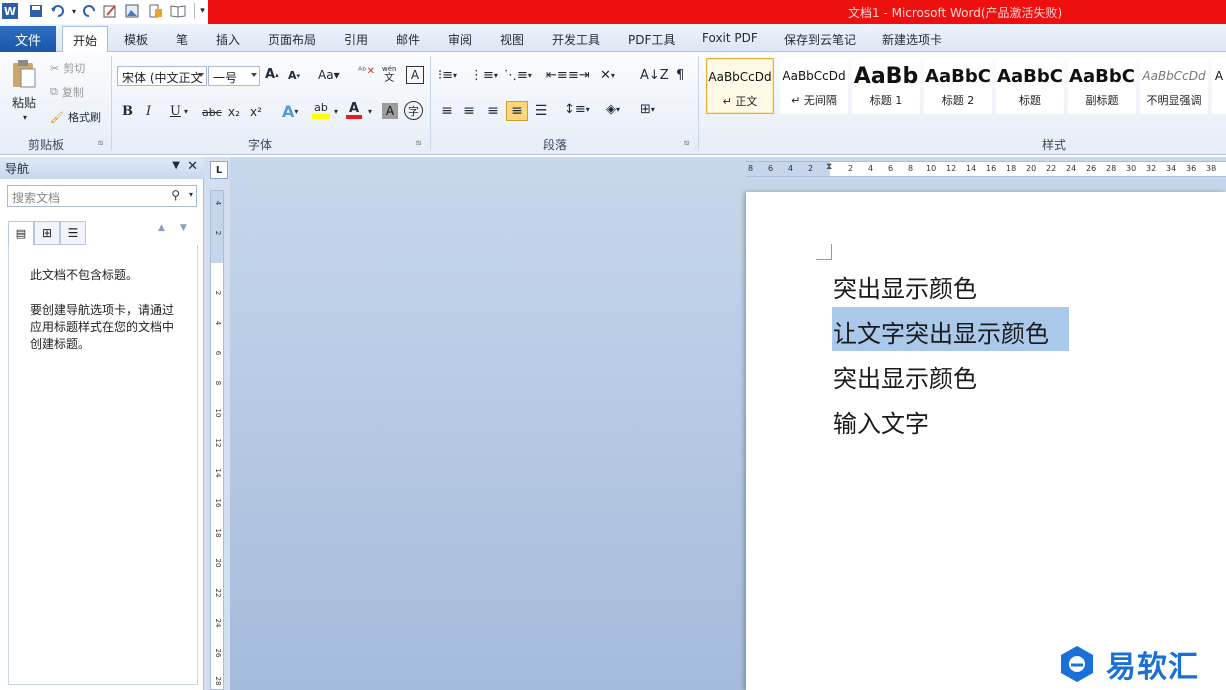 This screenshot has height=690, width=1226. I want to click on search-dropdown-icon: ▾, so click(191, 194).